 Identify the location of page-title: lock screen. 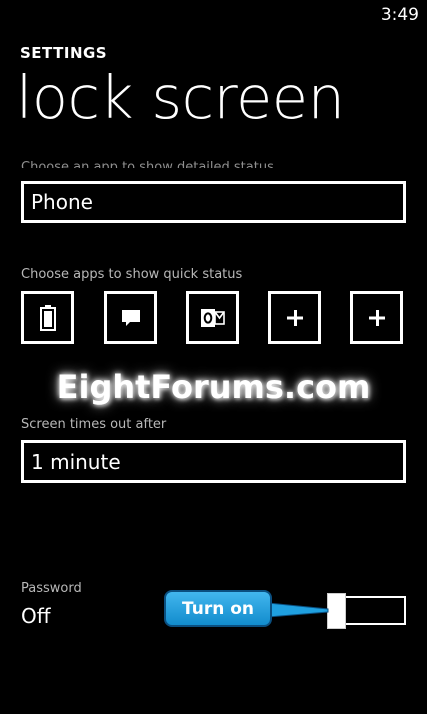
(180, 97).